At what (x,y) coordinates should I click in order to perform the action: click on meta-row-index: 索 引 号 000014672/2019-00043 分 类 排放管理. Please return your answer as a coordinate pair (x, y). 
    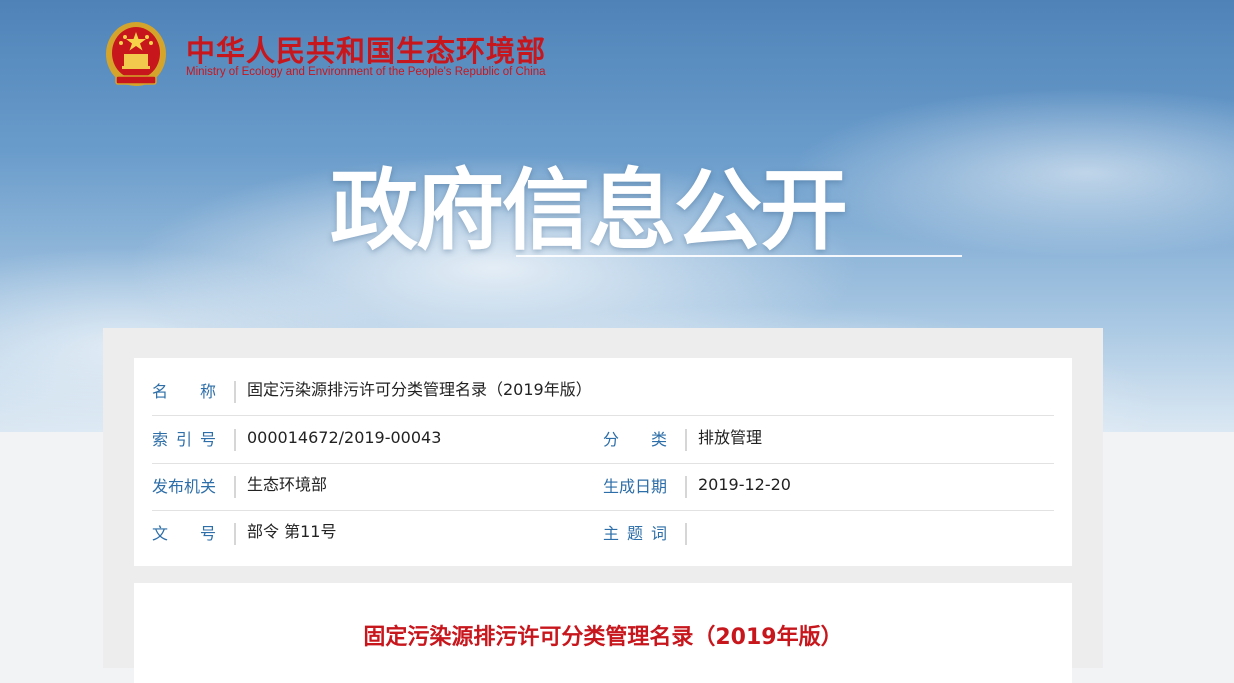
    Looking at the image, I should click on (603, 440).